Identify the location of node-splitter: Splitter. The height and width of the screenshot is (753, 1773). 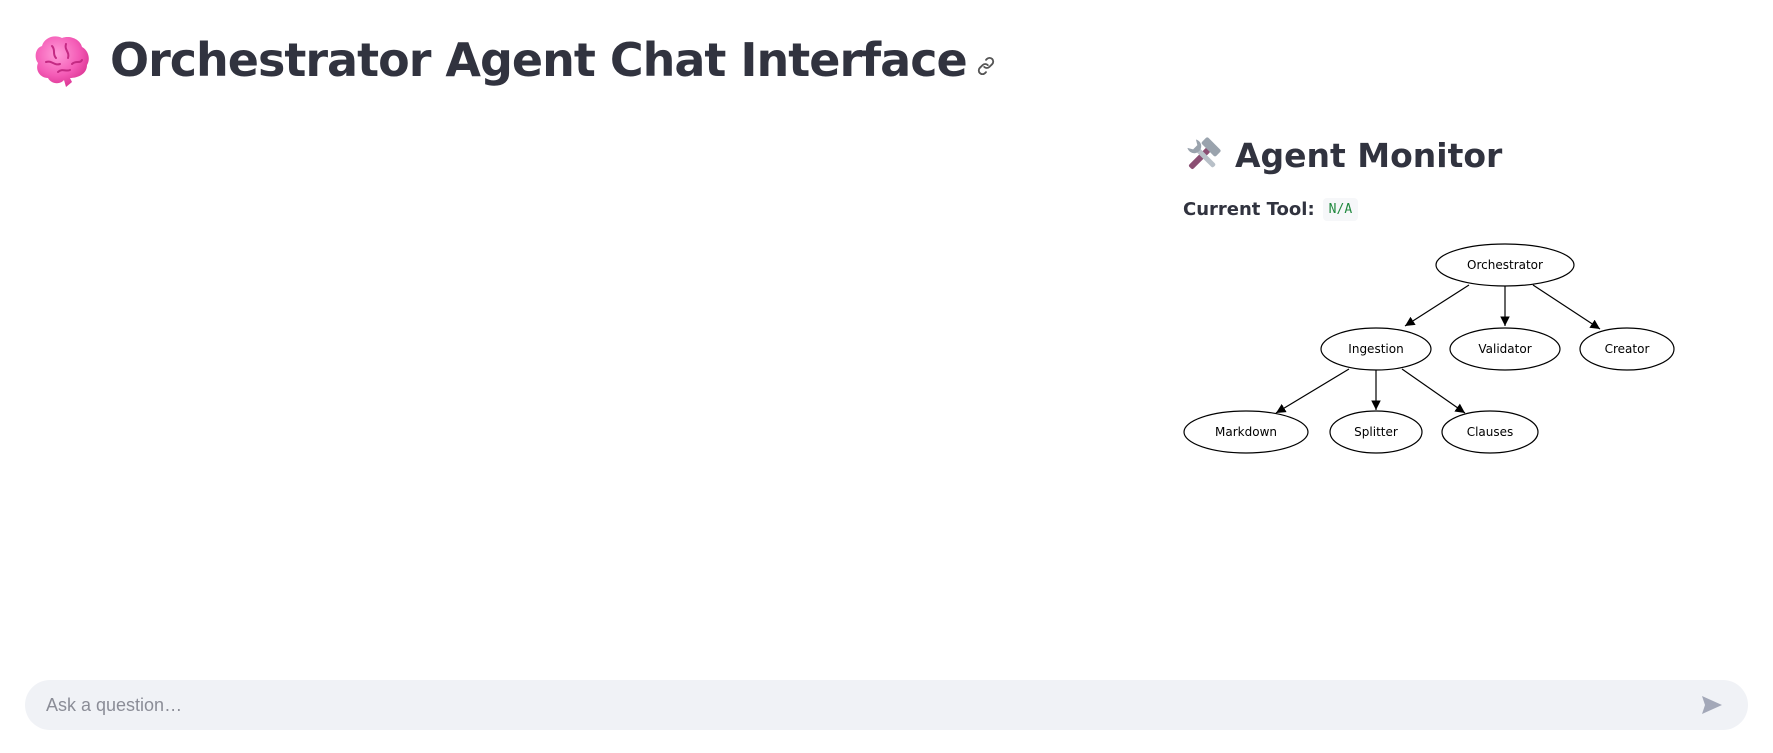
(1376, 432).